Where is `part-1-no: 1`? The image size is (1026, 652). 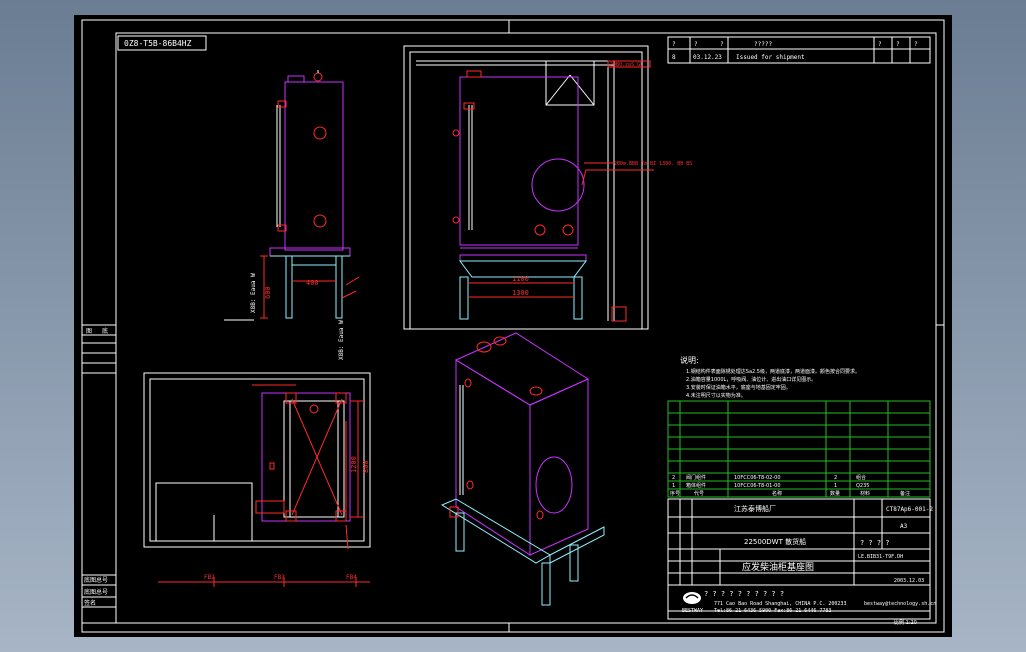 part-1-no: 1 is located at coordinates (673, 486).